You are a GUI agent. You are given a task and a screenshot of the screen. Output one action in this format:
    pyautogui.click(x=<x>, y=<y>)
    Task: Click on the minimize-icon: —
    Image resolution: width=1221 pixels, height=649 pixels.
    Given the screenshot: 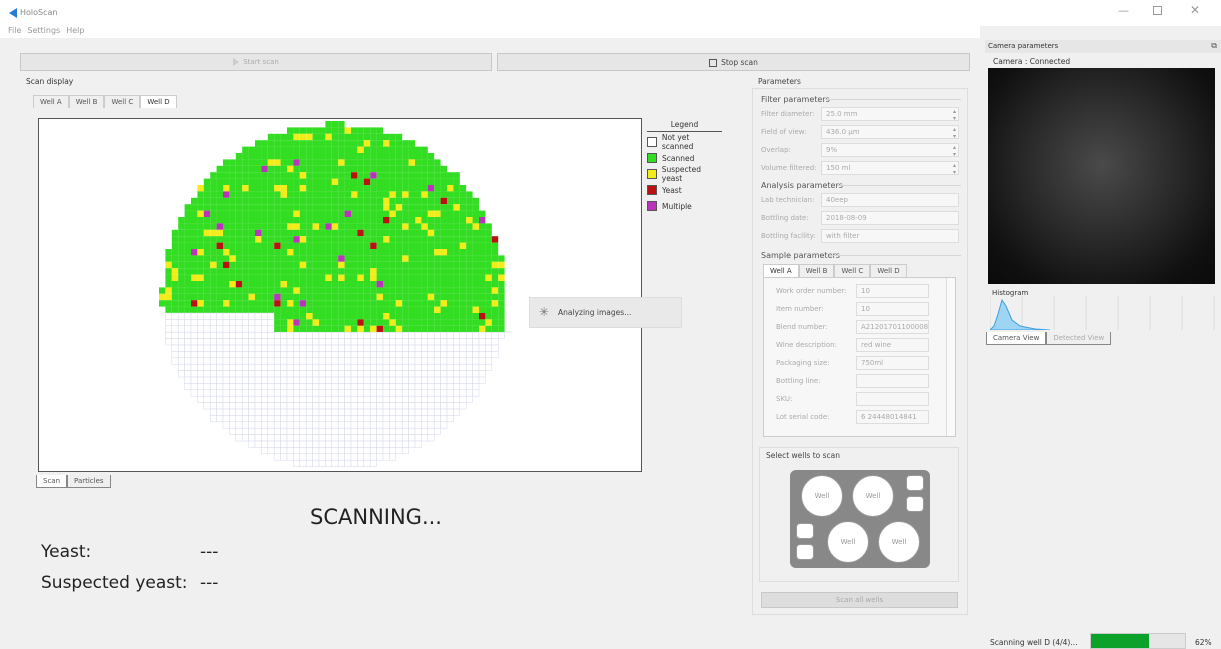 What is the action you would take?
    pyautogui.click(x=1123, y=10)
    